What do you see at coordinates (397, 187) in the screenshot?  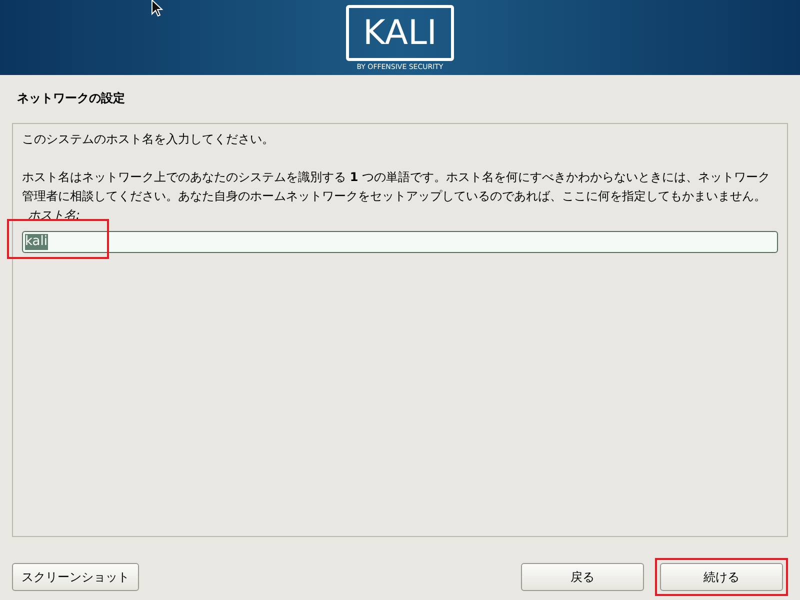 I see `description-text: ホスト名はネットワーク上でのあなたのシステムを識別する 1 つの単語です。ホスト名を何にすべきかわからないときには、ネットワーク管理者に相談してください。あなた自身のホームネットワークをセットアップしているのであれば、ここに何を指定してもかまいません。` at bounding box center [397, 187].